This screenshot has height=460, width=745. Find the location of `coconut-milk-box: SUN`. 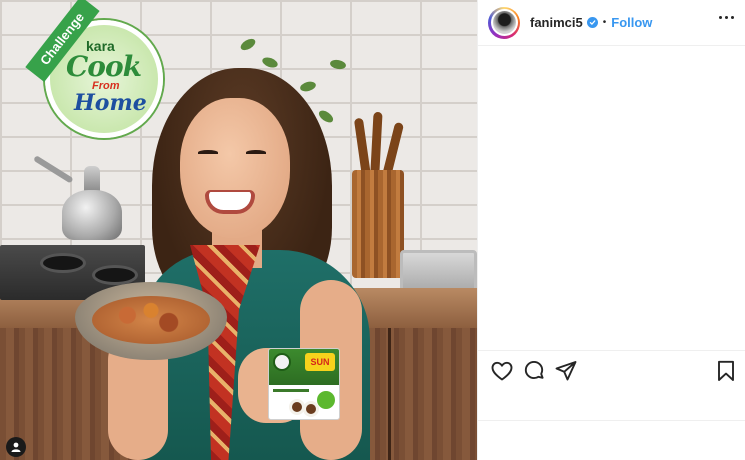

coconut-milk-box: SUN is located at coordinates (304, 384).